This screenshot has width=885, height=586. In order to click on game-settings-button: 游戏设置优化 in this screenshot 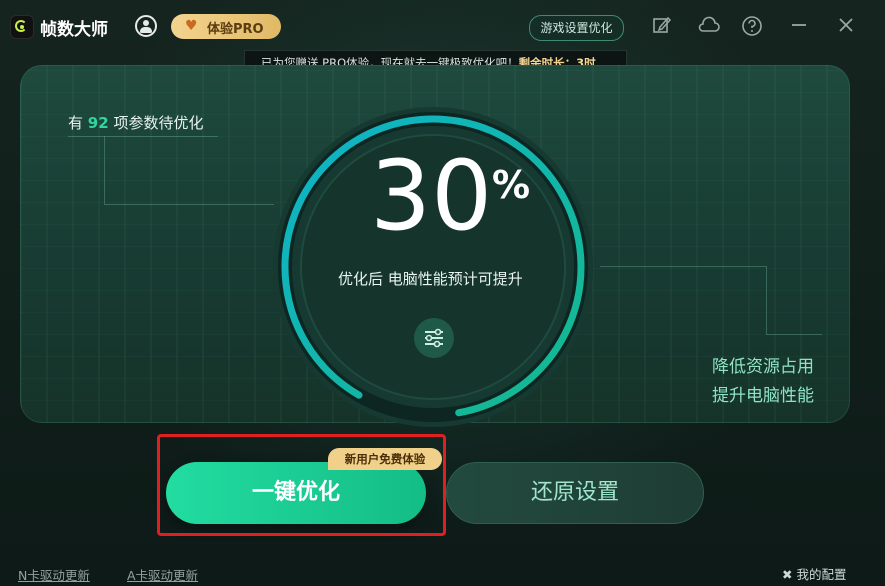, I will do `click(576, 28)`.